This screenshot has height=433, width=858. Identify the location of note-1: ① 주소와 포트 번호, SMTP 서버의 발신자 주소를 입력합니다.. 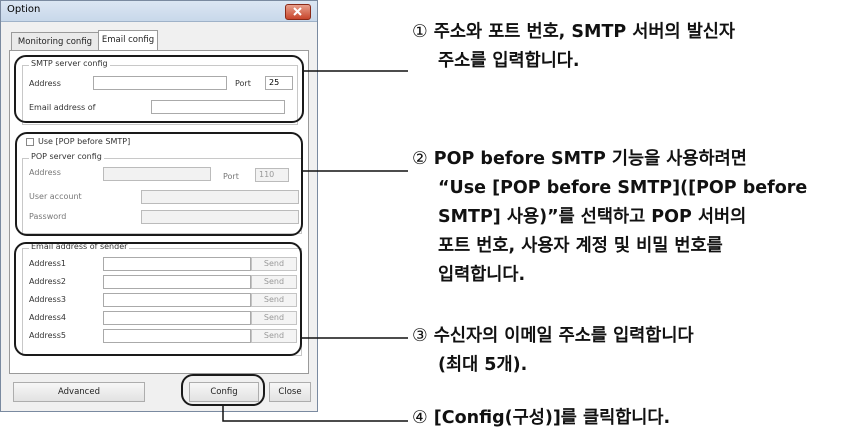
(573, 47).